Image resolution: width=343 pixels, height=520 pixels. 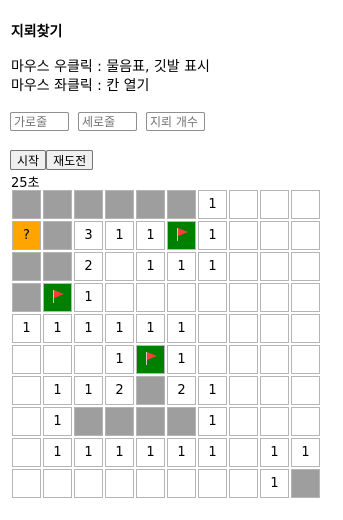 What do you see at coordinates (88, 235) in the screenshot?
I see `open-cell: 3` at bounding box center [88, 235].